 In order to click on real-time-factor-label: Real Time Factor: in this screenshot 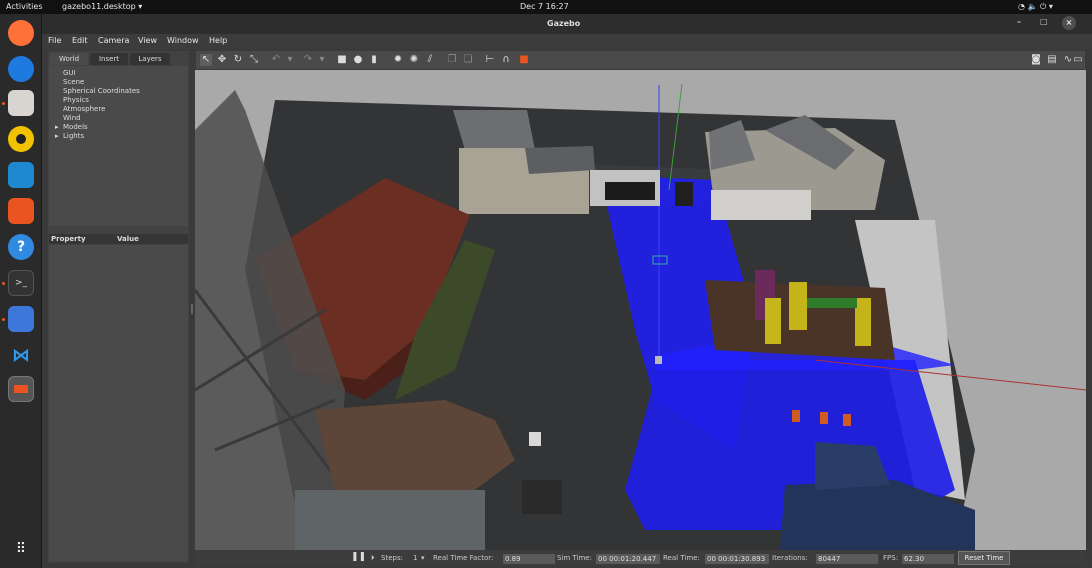, I will do `click(463, 558)`.